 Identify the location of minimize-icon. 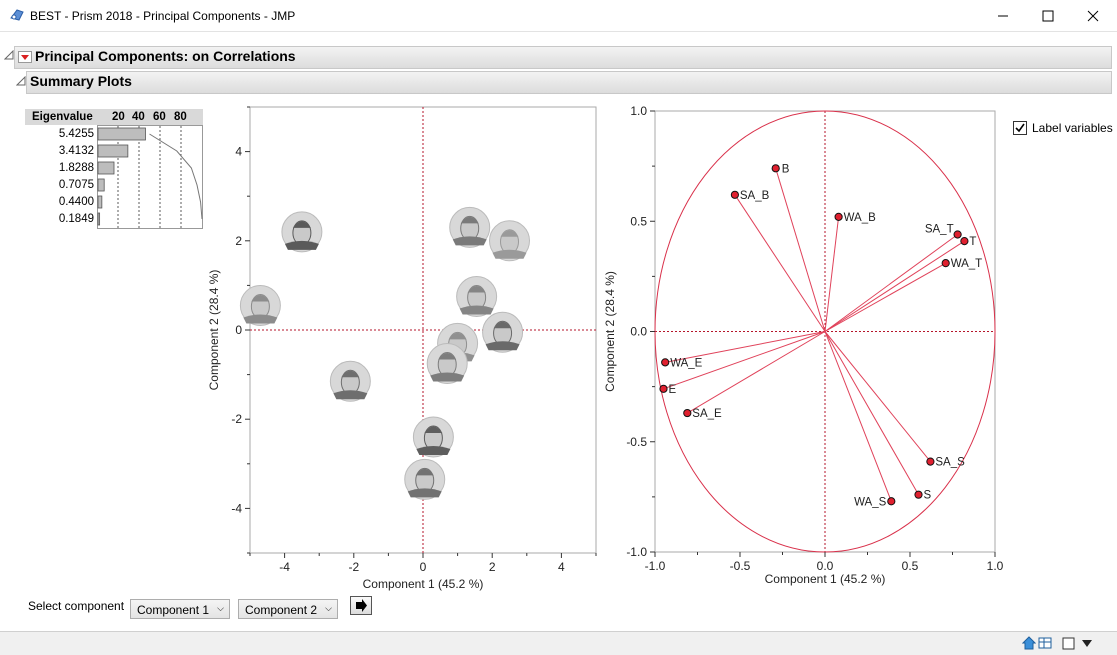
(1003, 15).